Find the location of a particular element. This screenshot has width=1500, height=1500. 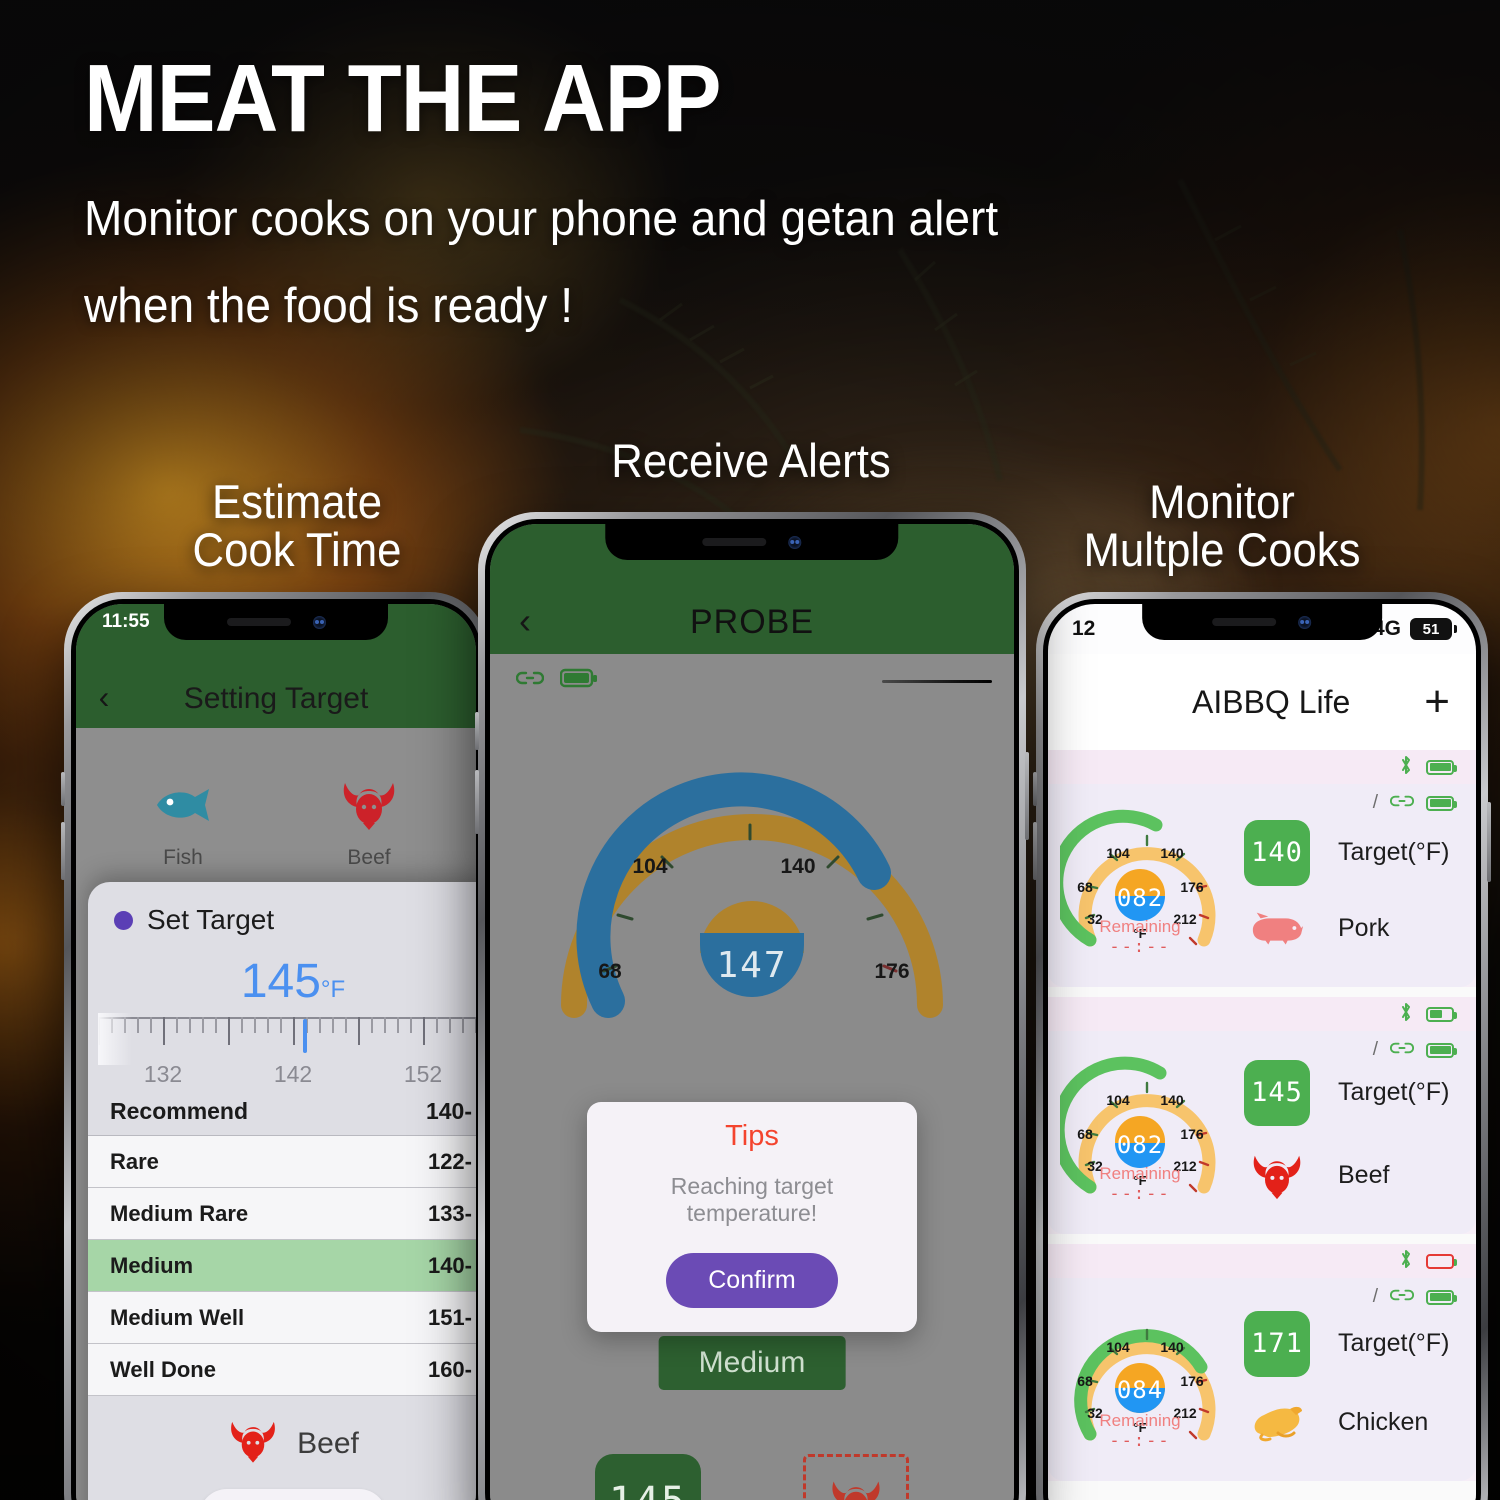

probe-stats-row: 145 Target(°F) is located at coordinates (752, 1477).